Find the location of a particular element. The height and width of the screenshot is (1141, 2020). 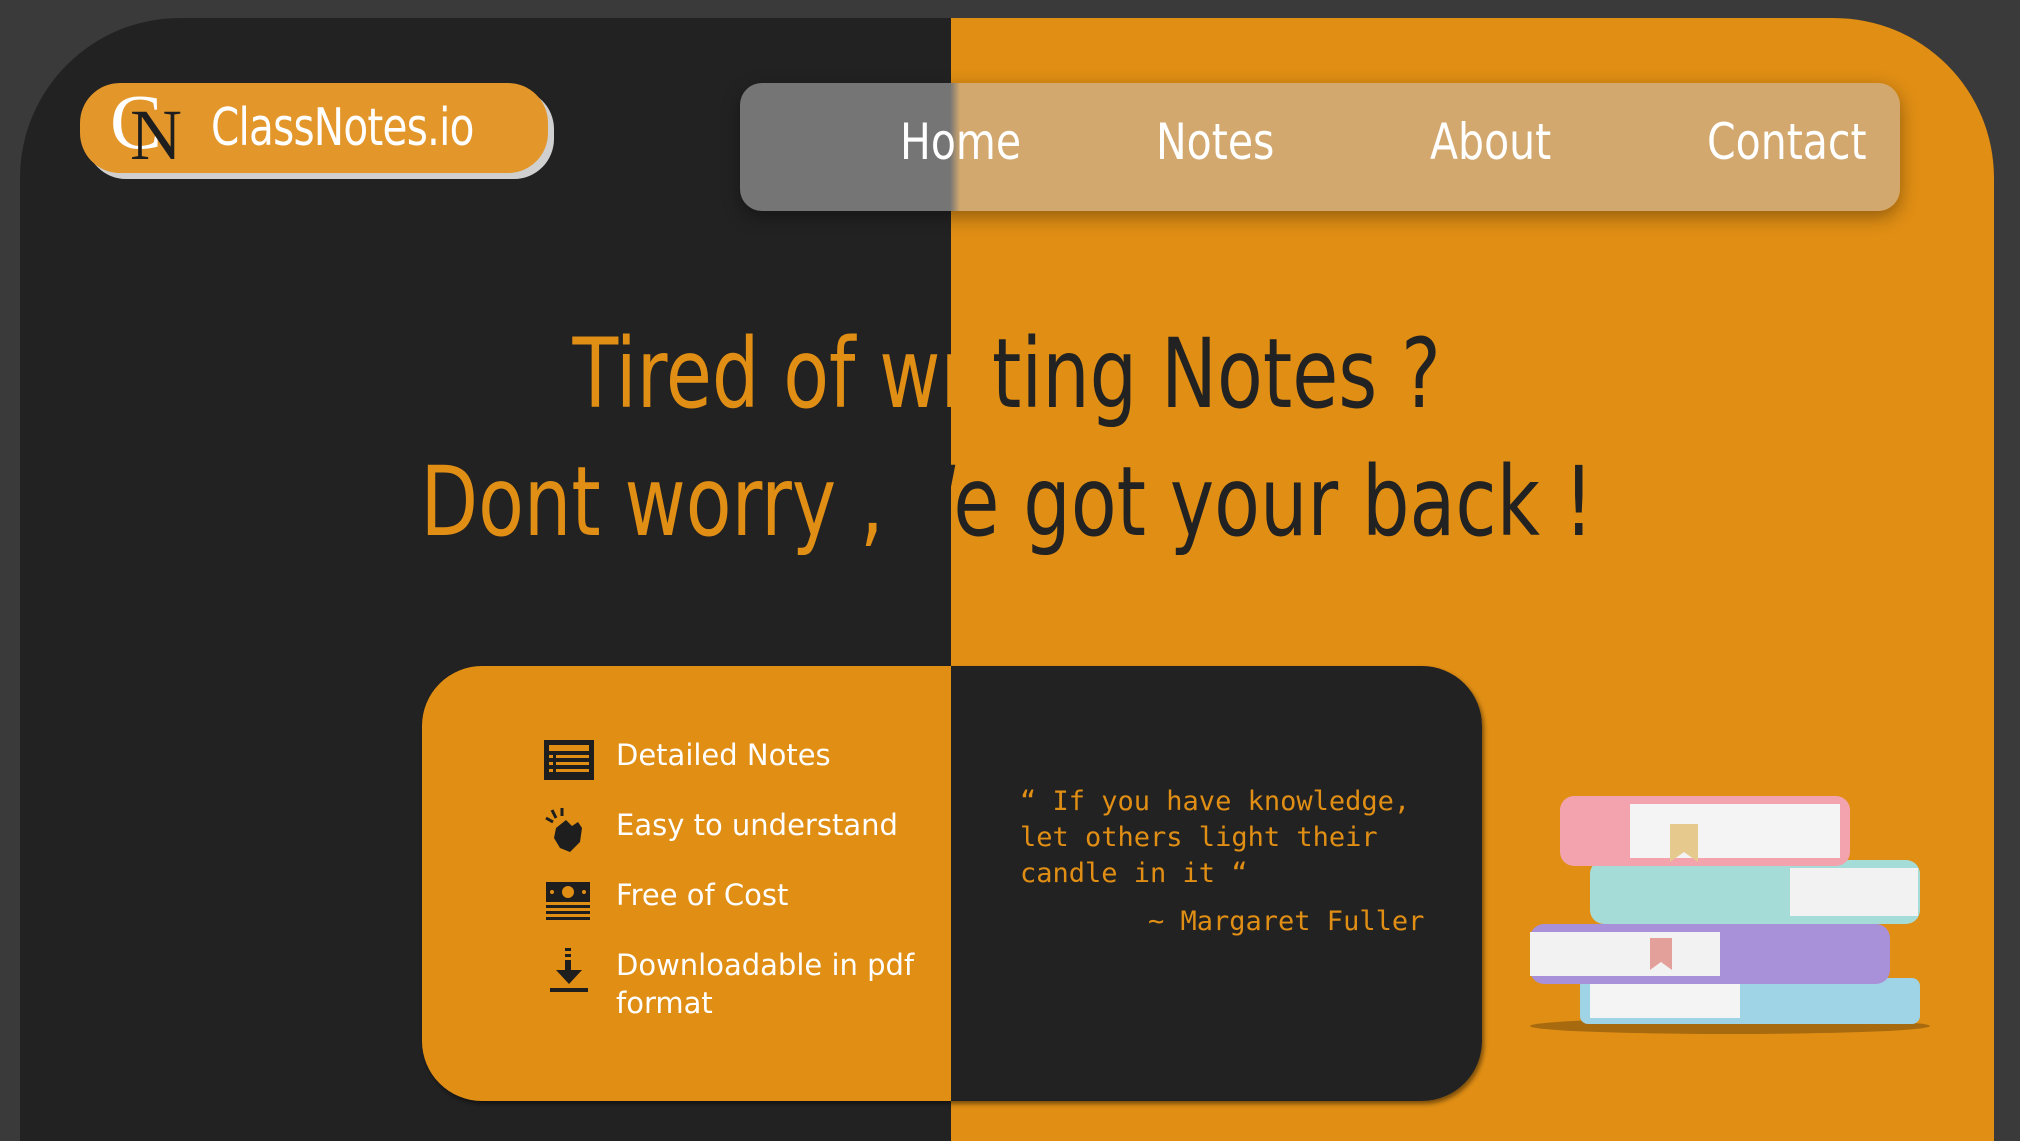

hero-line-1-part-b: ting Notes ? is located at coordinates (1217, 374).